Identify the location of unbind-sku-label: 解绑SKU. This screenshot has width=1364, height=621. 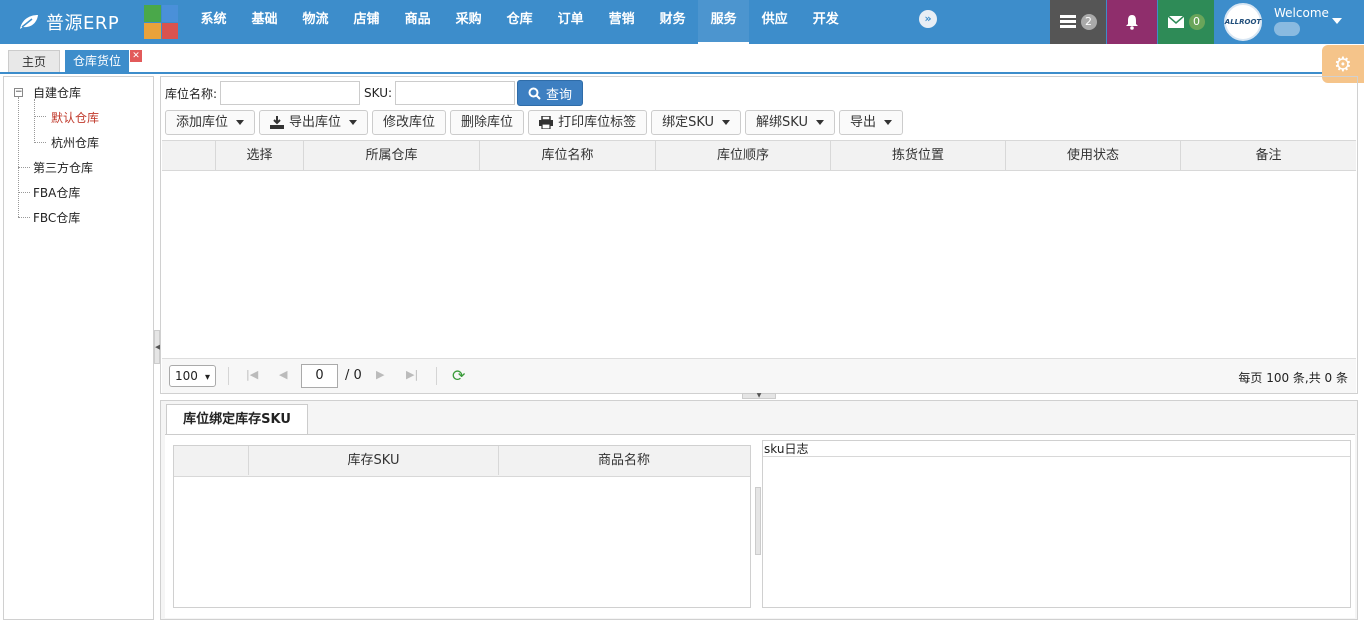
(782, 122).